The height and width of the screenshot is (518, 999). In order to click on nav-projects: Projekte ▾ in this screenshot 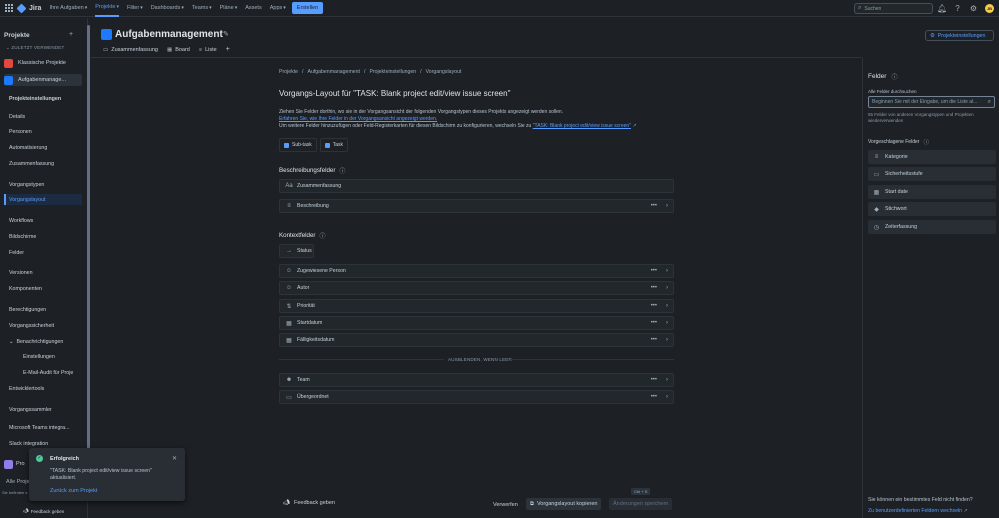, I will do `click(107, 8)`.